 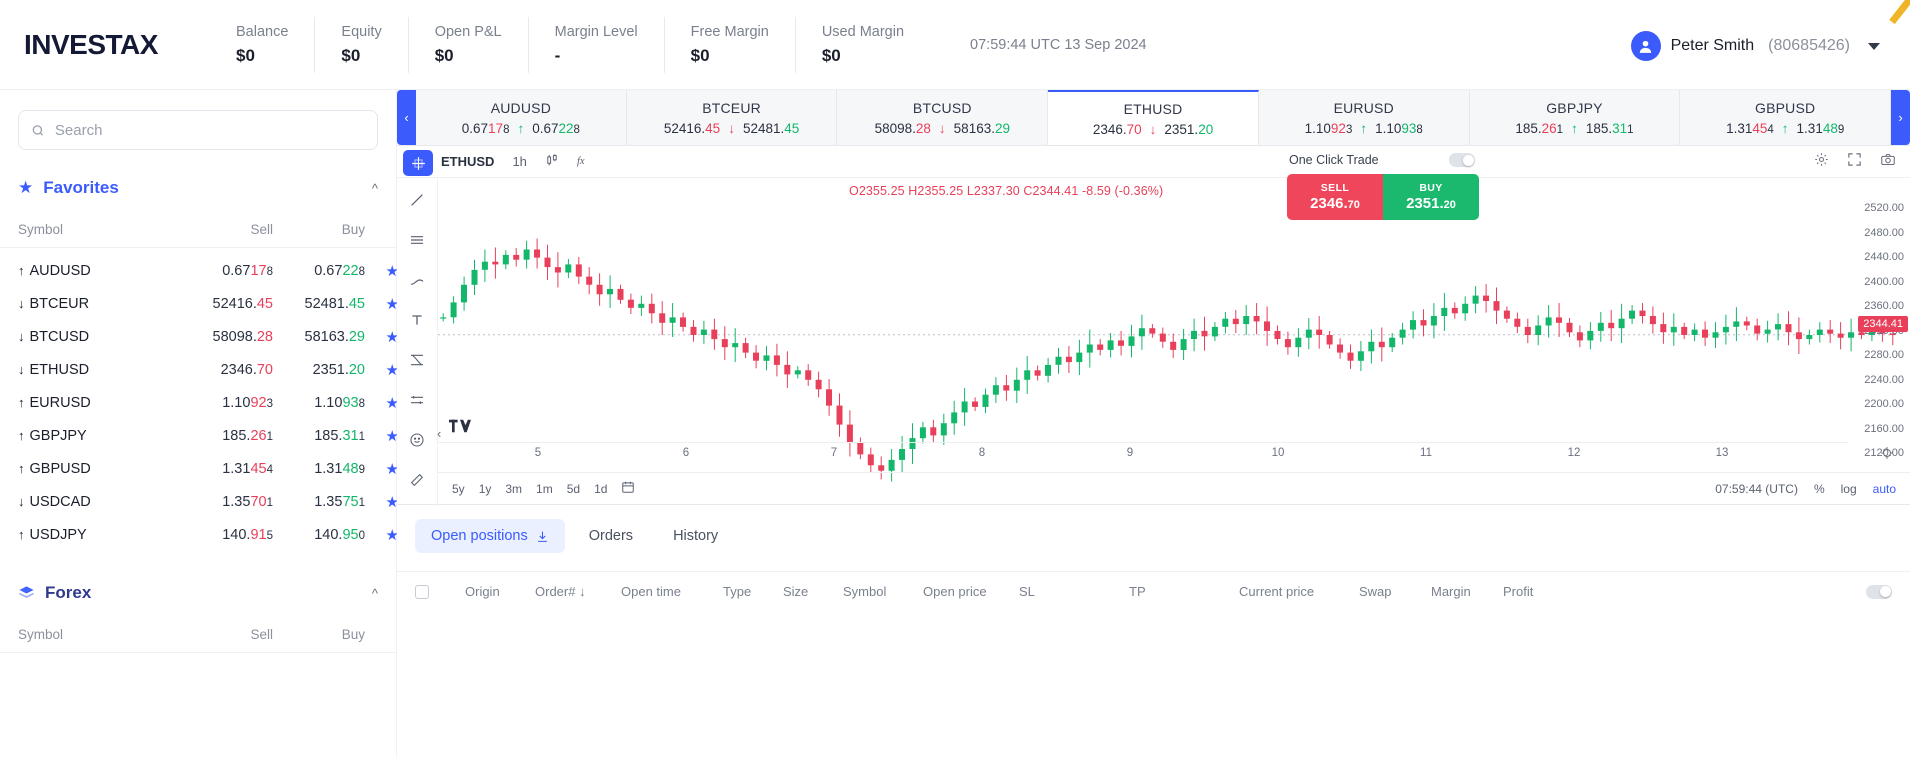 What do you see at coordinates (417, 402) in the screenshot?
I see `measure-icon` at bounding box center [417, 402].